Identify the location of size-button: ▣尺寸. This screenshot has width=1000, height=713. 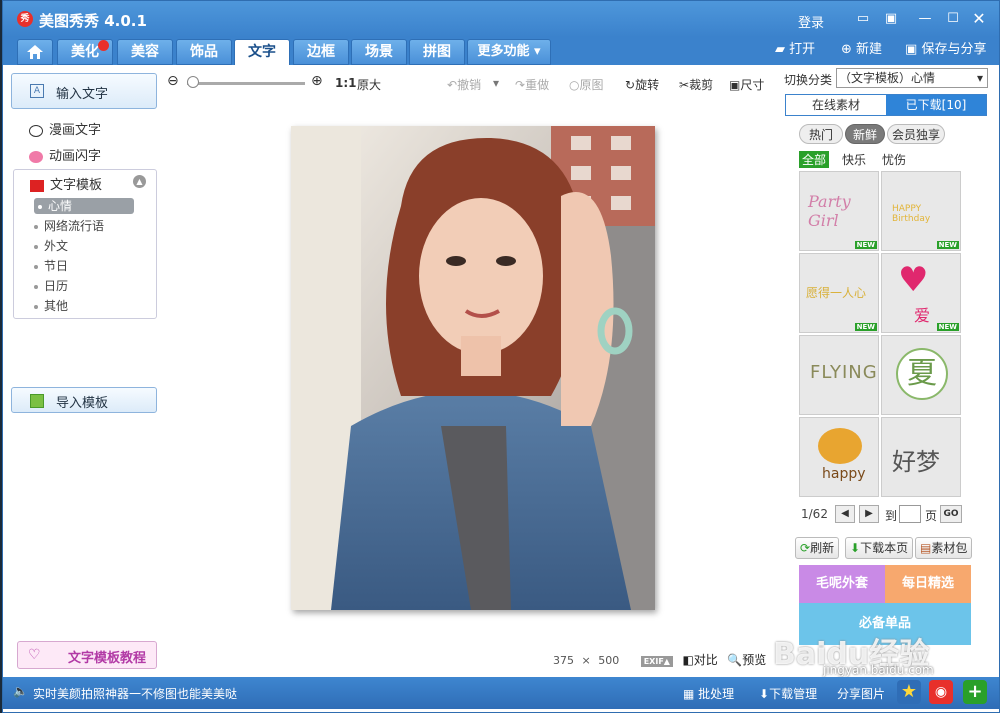
(746, 84).